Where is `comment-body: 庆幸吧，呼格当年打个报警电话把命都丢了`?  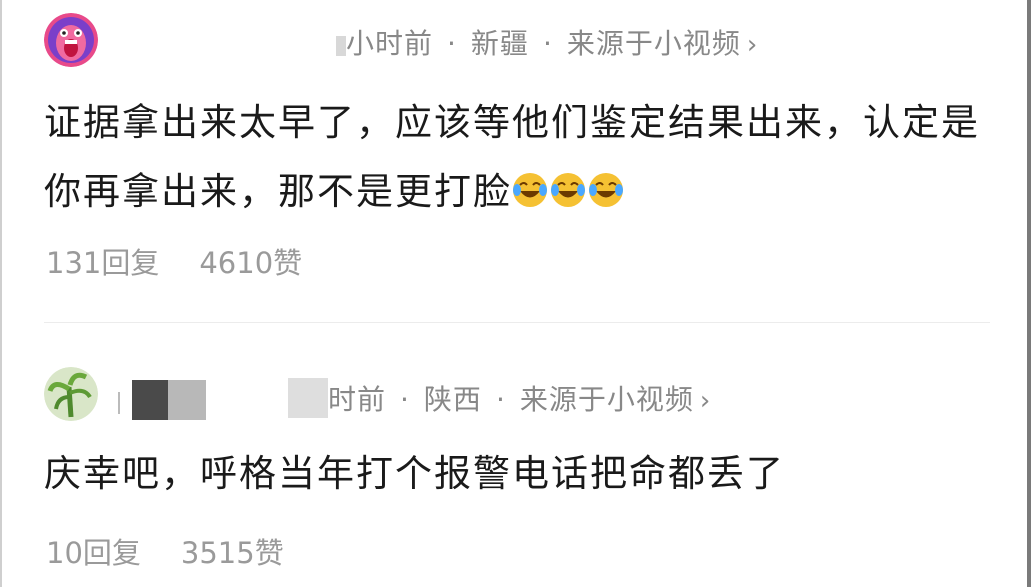 comment-body: 庆幸吧，呼格当年打个报警电话把命都丢了 is located at coordinates (414, 473).